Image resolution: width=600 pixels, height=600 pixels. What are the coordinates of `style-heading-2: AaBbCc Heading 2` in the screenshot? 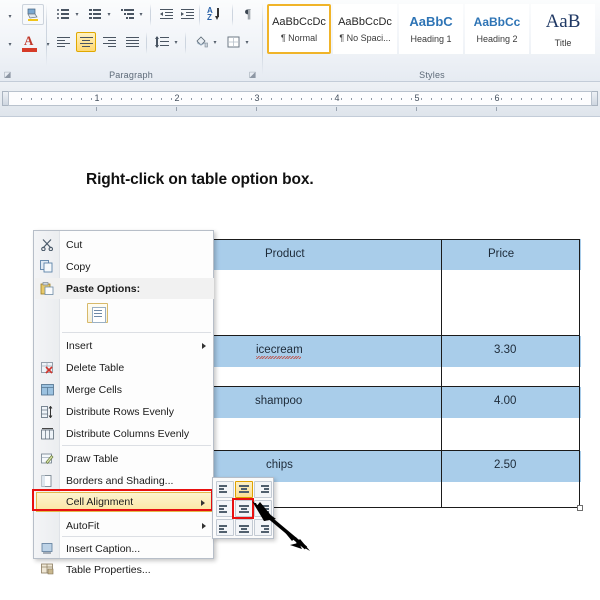 It's located at (497, 29).